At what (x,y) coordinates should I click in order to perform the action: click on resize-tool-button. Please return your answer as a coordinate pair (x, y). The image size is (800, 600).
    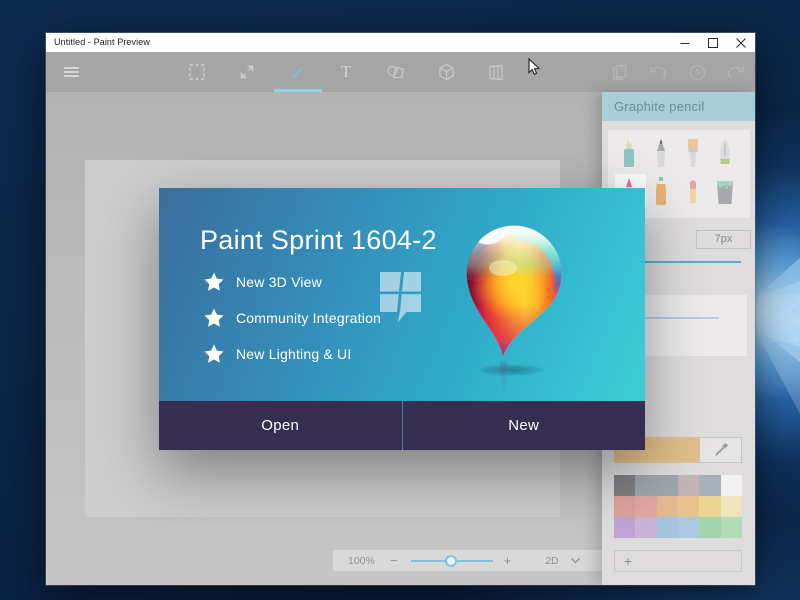
    Looking at the image, I should click on (247, 72).